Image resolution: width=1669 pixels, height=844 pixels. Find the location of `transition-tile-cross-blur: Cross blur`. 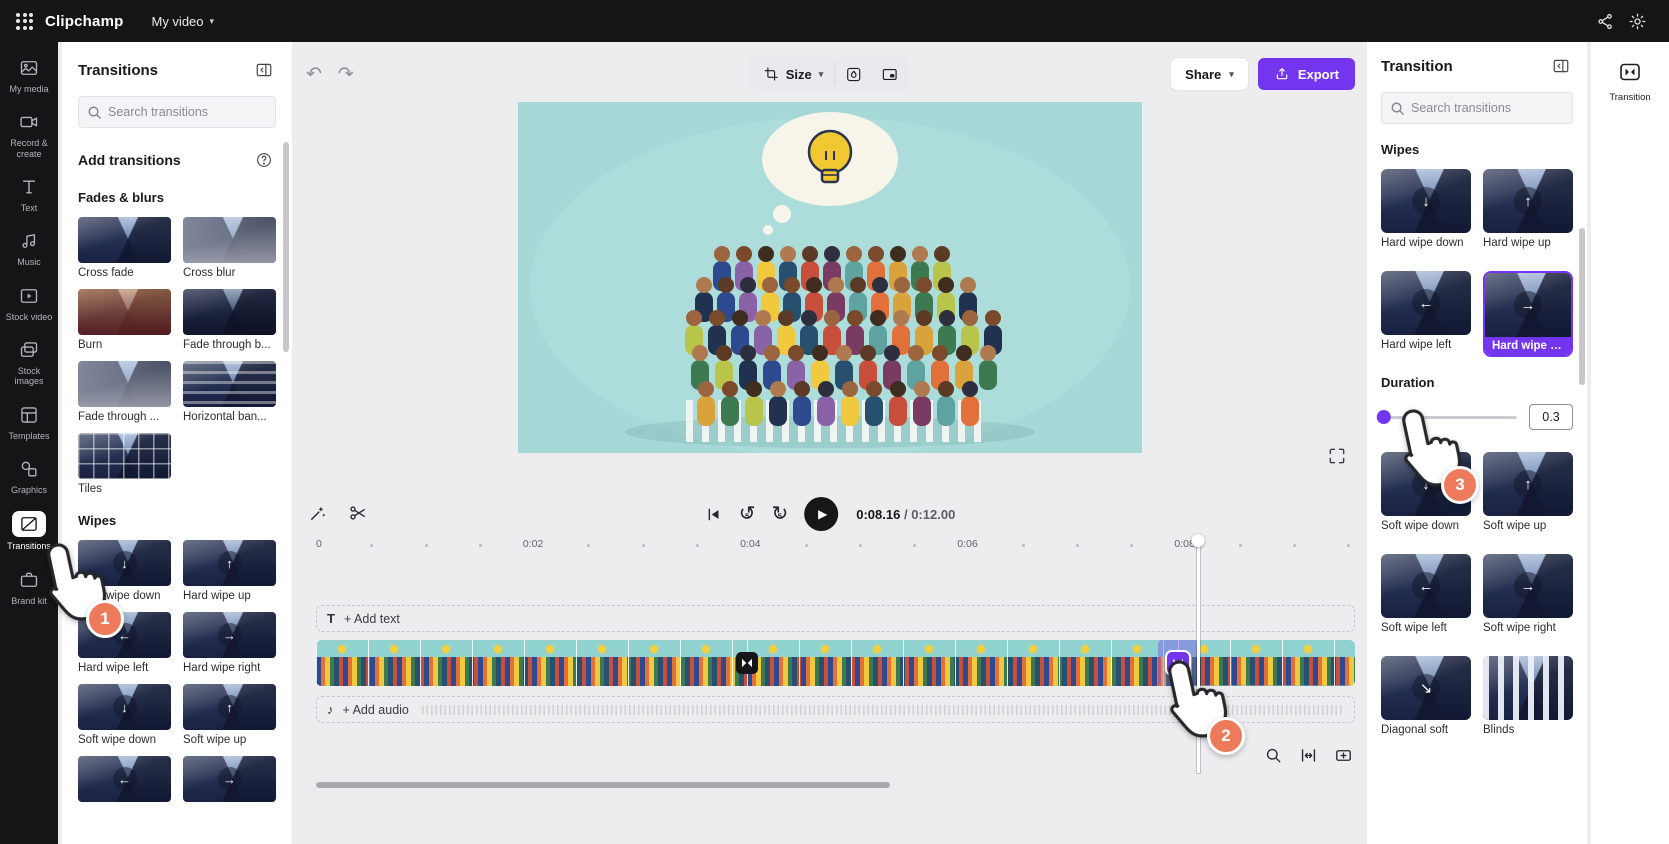

transition-tile-cross-blur: Cross blur is located at coordinates (229, 248).